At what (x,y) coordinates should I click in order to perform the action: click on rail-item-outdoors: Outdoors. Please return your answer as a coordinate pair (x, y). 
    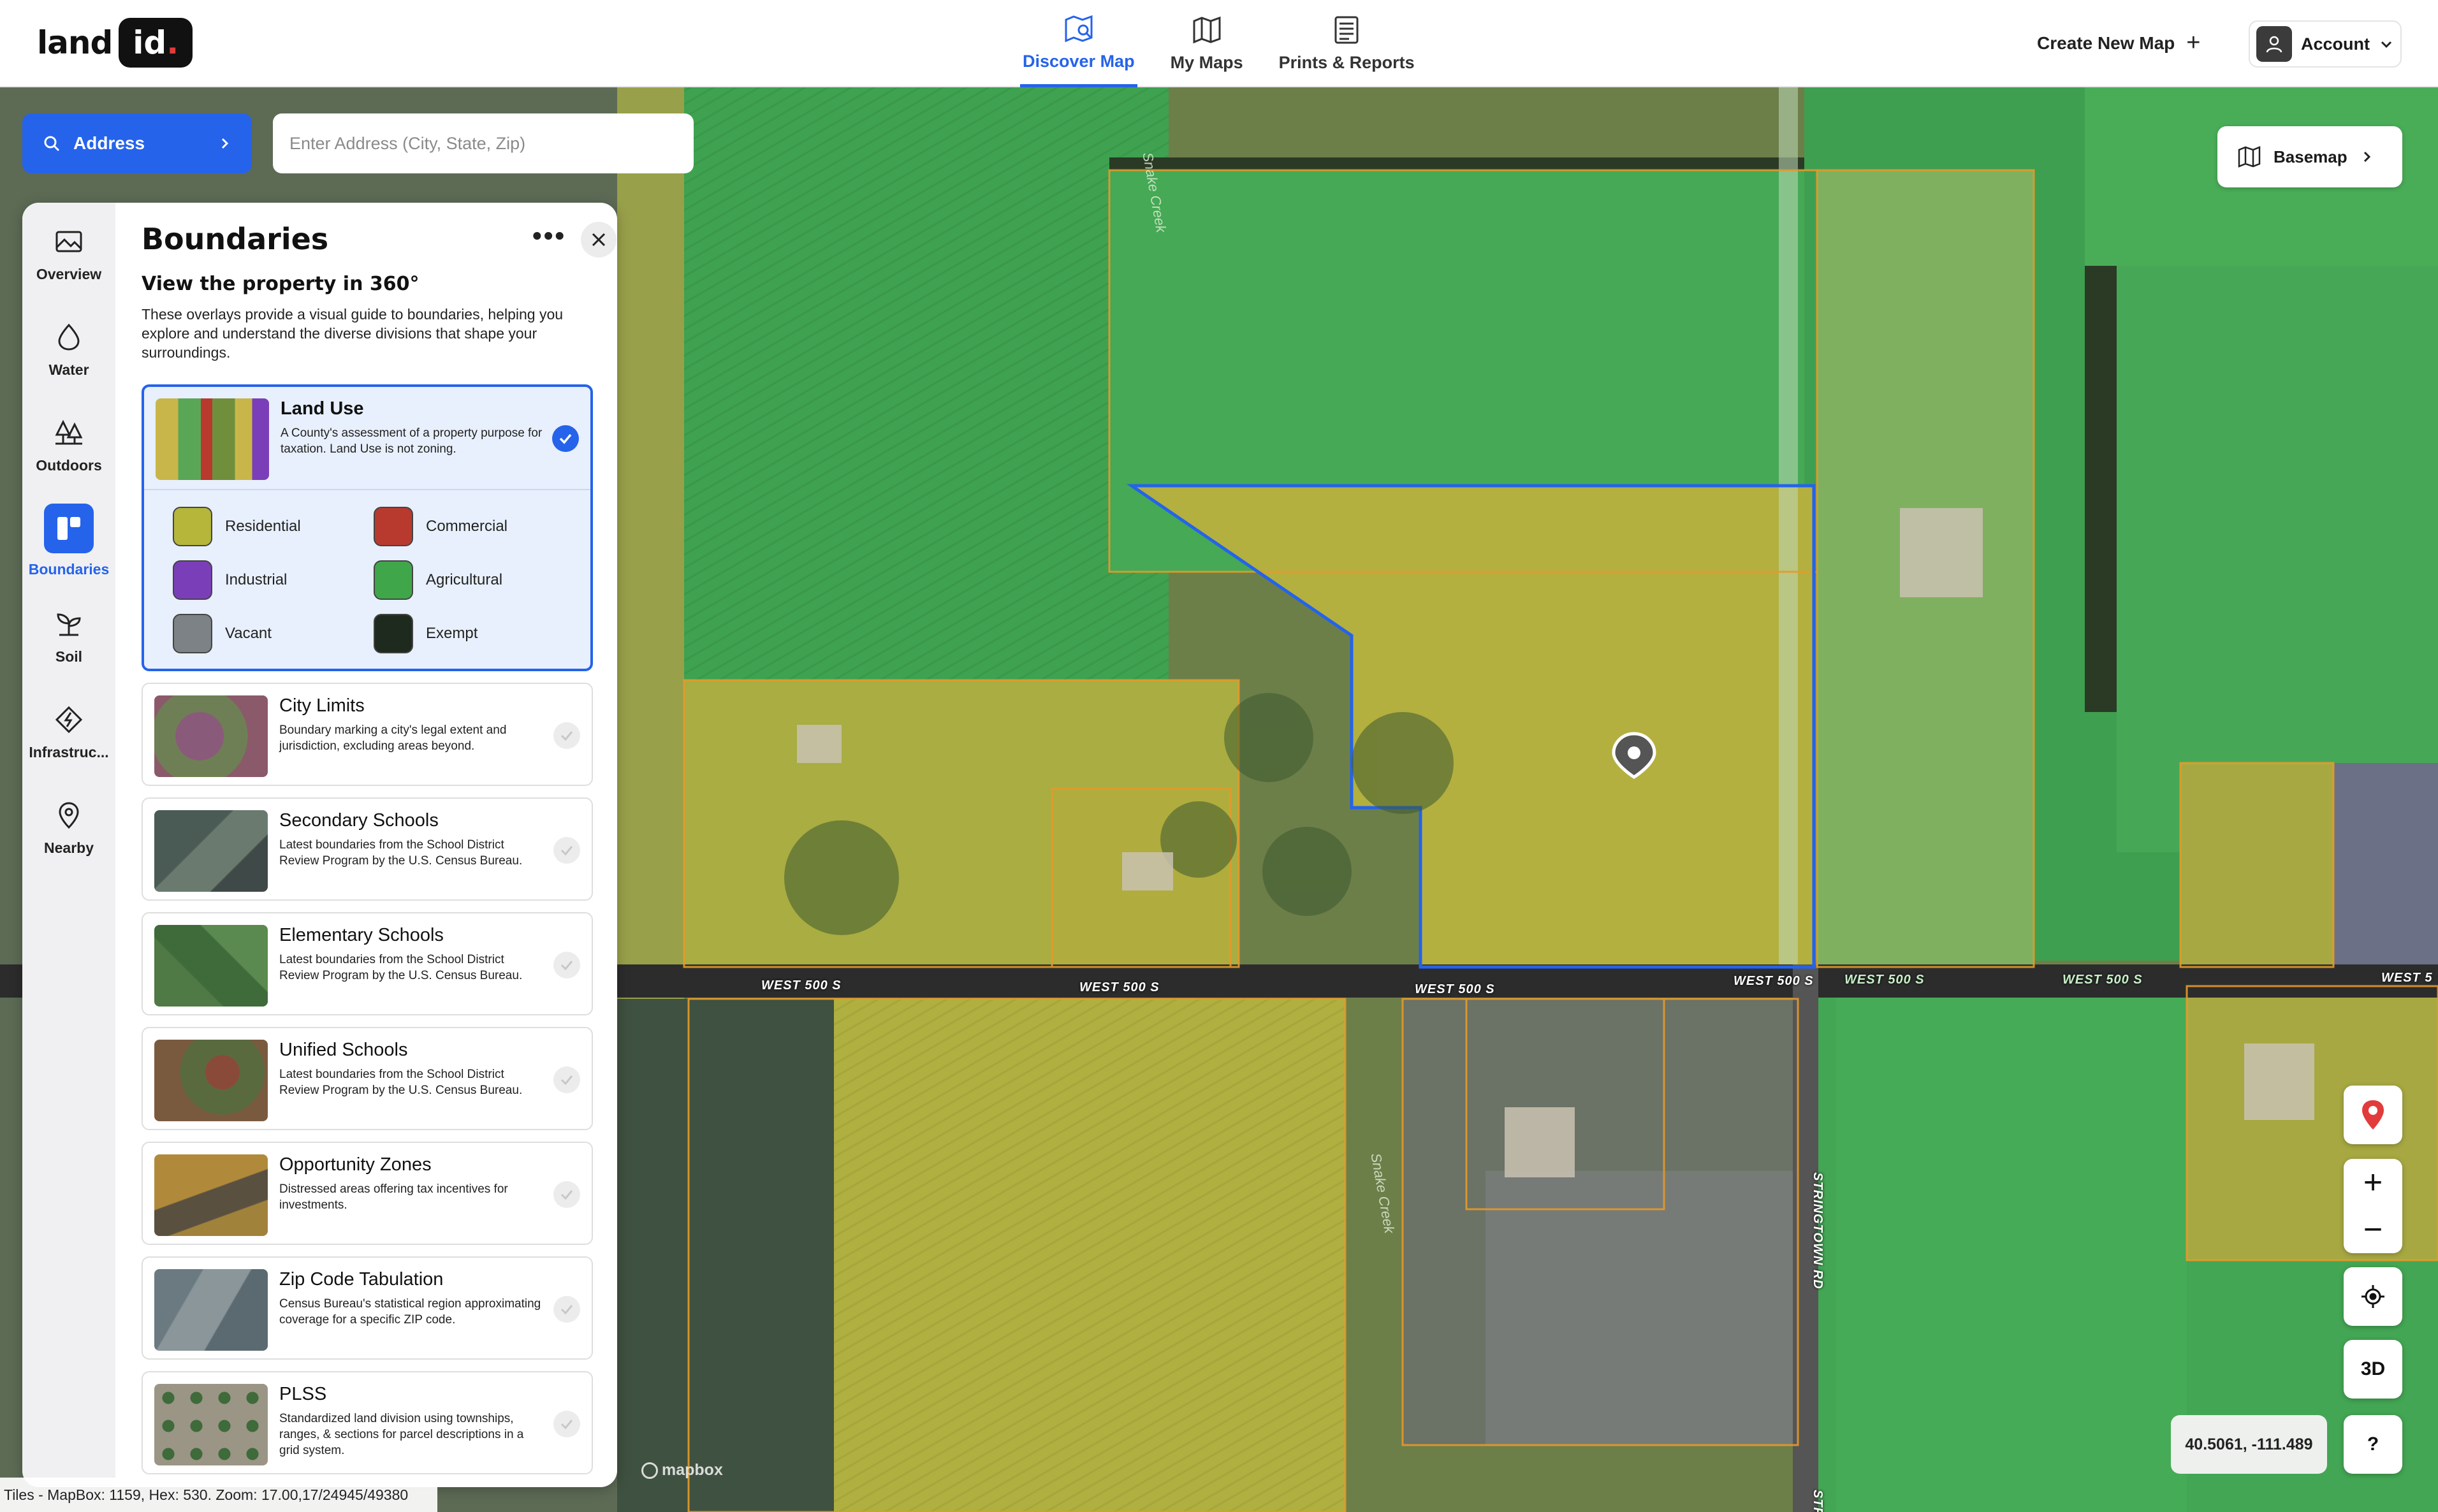
    Looking at the image, I should click on (68, 445).